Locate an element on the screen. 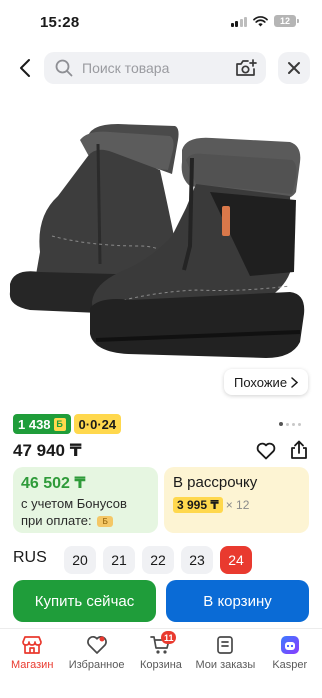 This screenshot has width=322, height=698. search-placeholder: Поиск товара is located at coordinates (126, 68).